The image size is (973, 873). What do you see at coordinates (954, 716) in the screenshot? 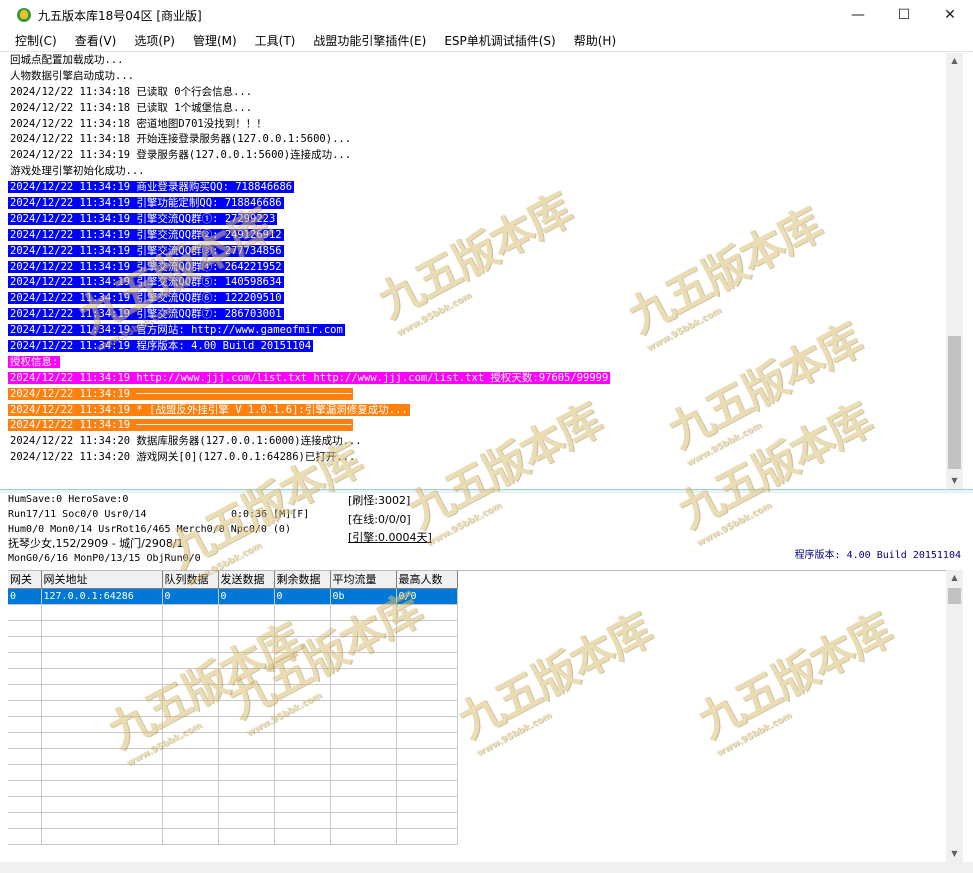
I see `grid-scrollbar: ▲ ▼` at bounding box center [954, 716].